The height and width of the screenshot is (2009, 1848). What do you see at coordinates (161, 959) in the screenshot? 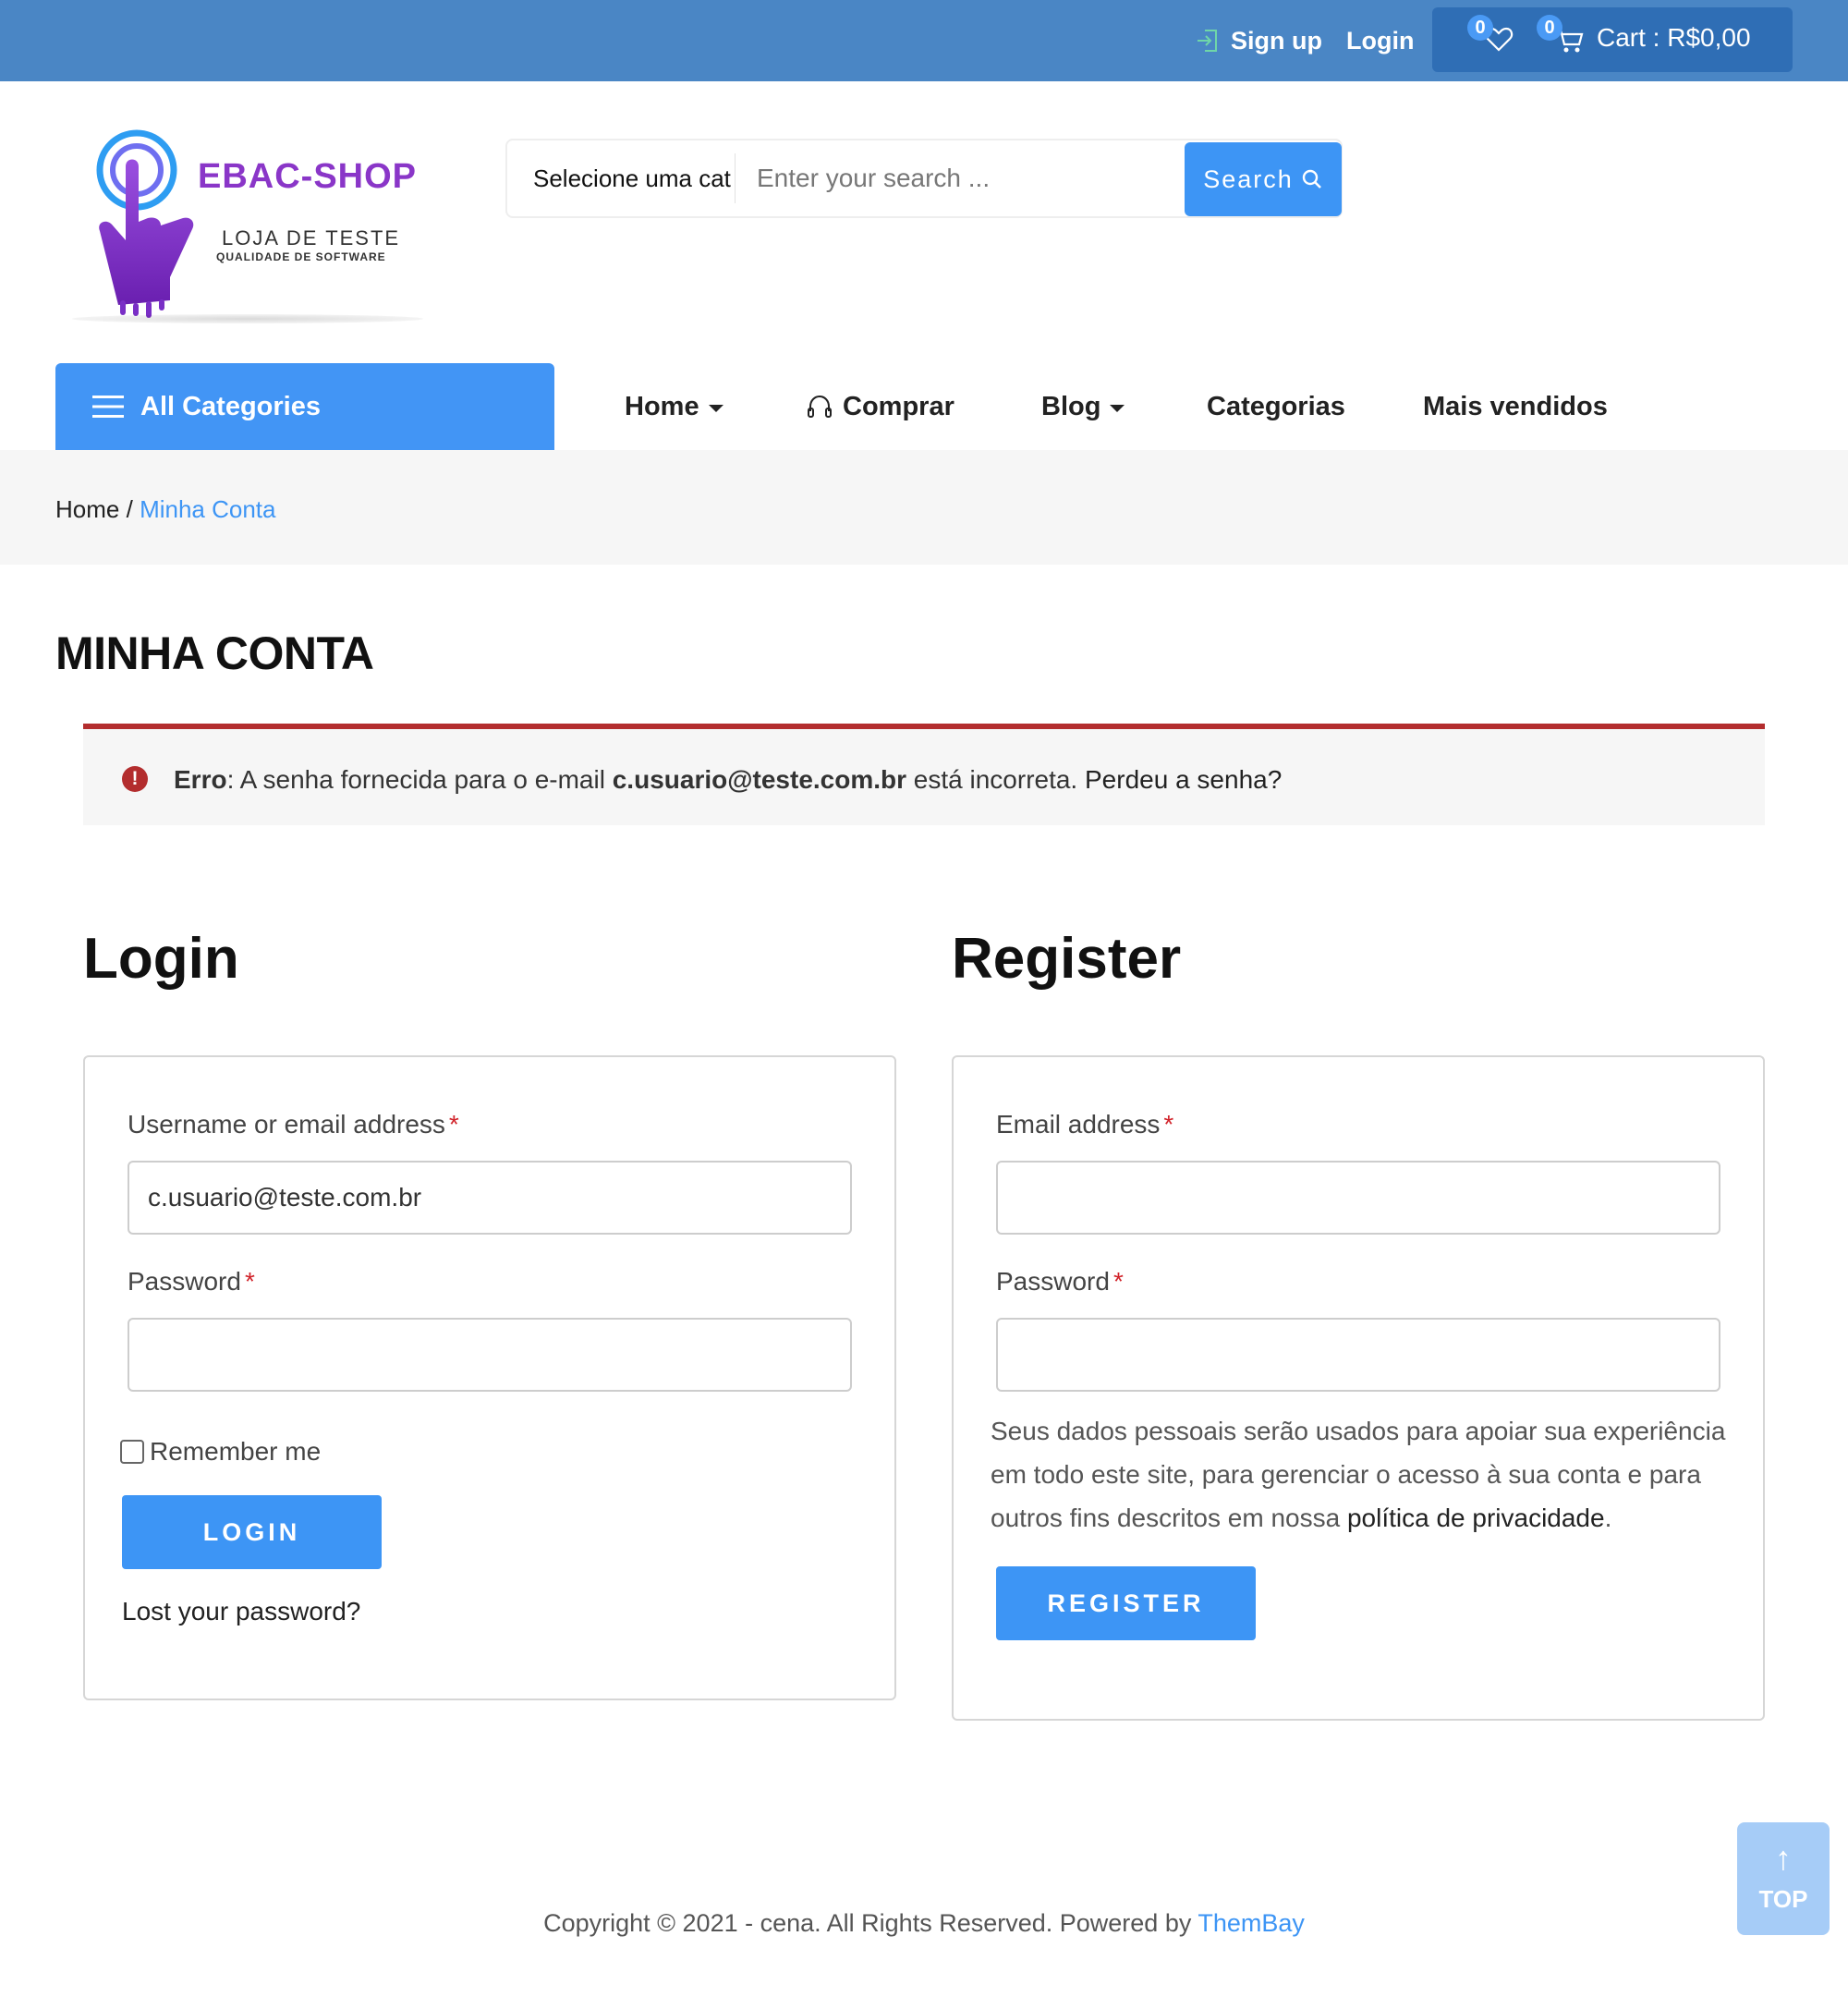
I see `login-heading: Login` at bounding box center [161, 959].